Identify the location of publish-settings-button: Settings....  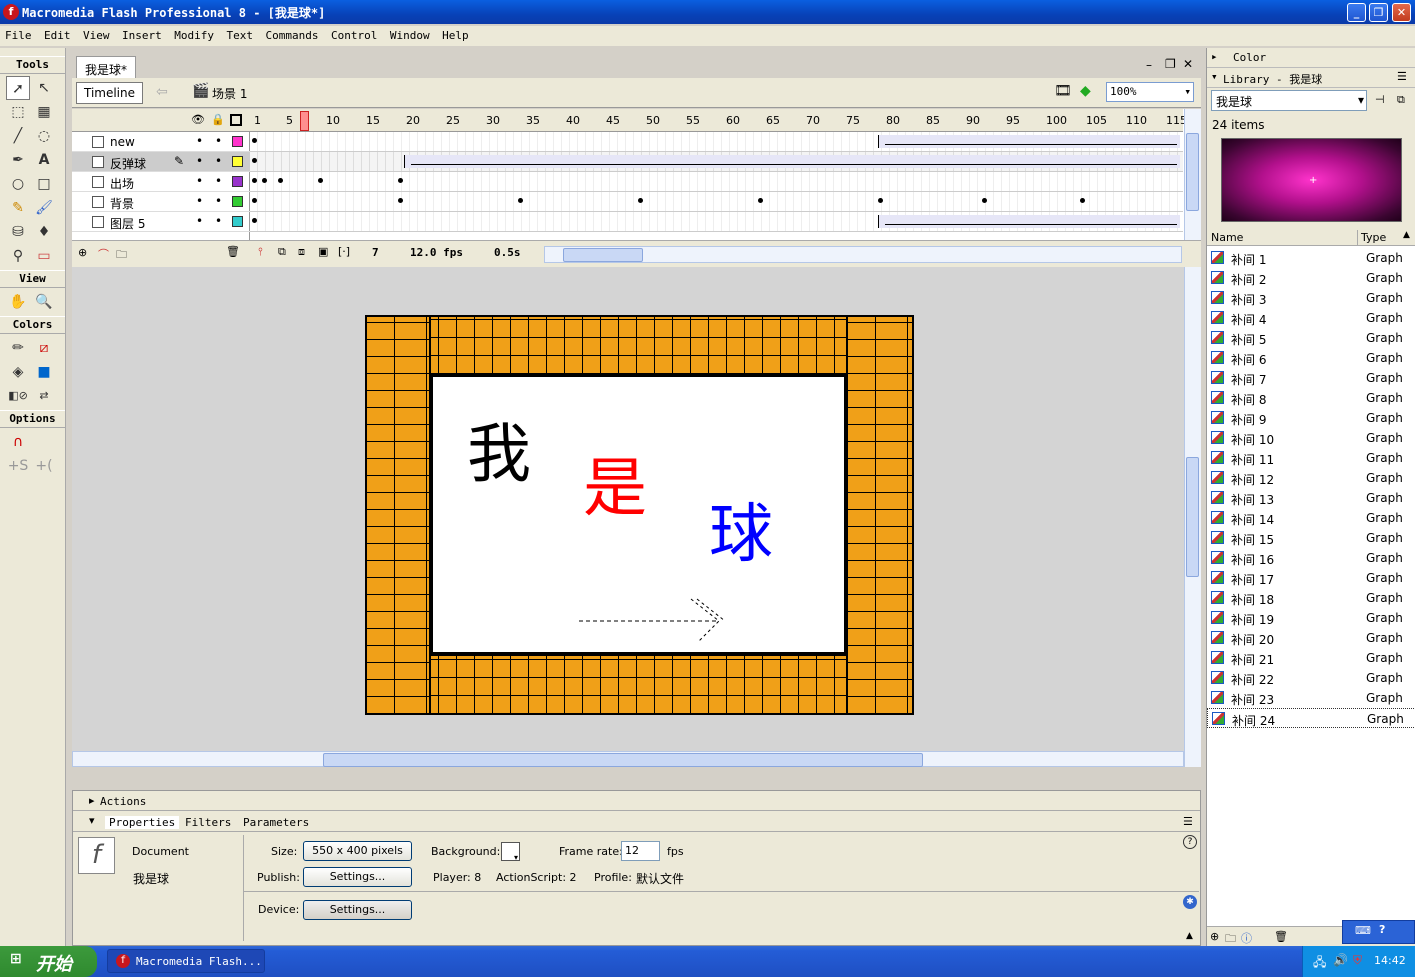
(357, 877).